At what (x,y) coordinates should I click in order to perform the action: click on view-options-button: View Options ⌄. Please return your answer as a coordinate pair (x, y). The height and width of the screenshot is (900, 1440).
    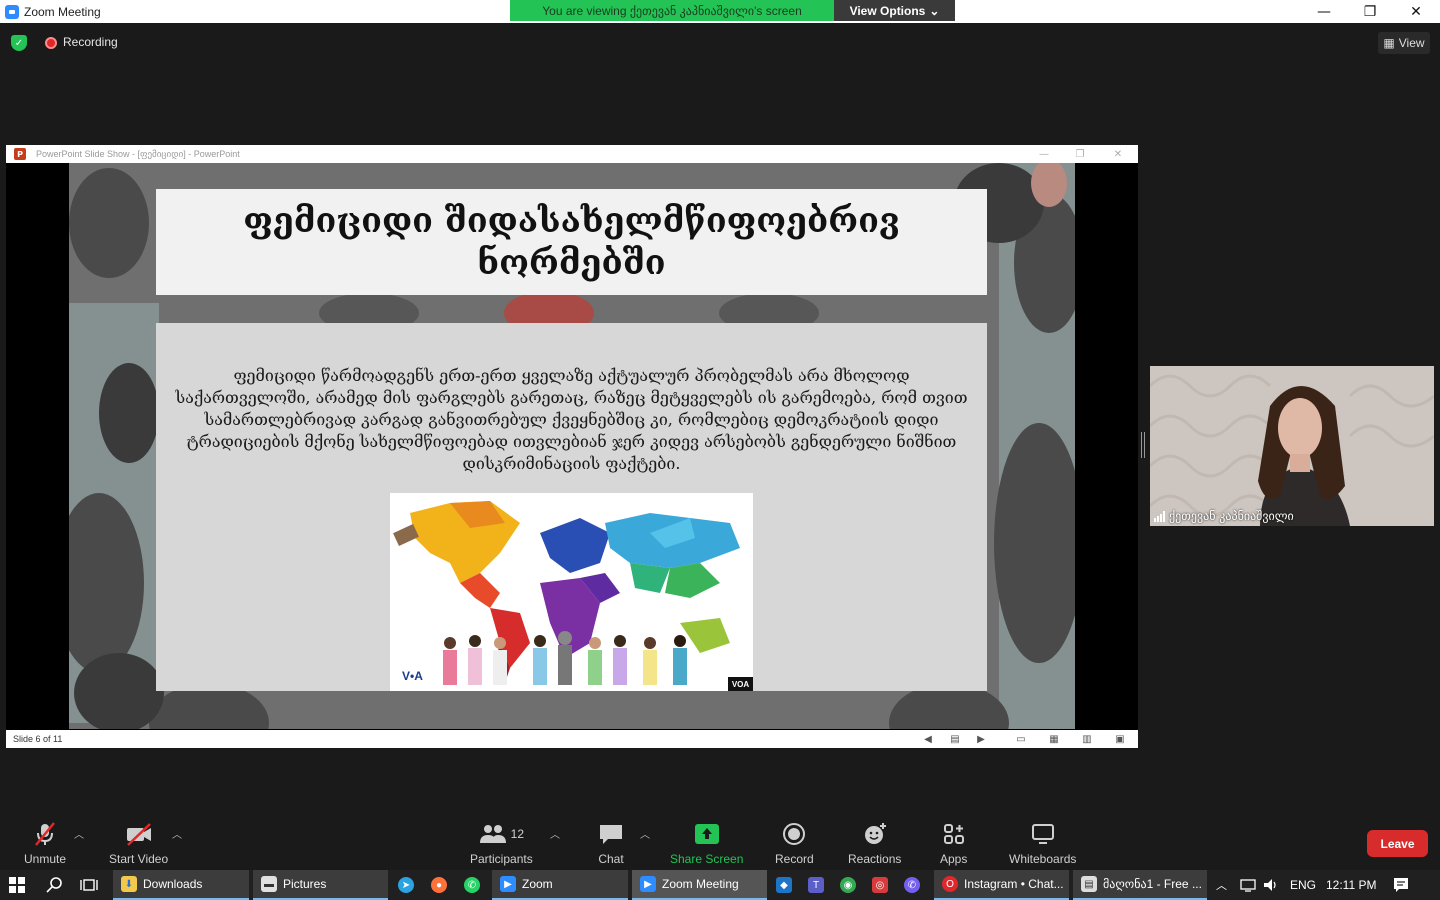
    Looking at the image, I should click on (894, 10).